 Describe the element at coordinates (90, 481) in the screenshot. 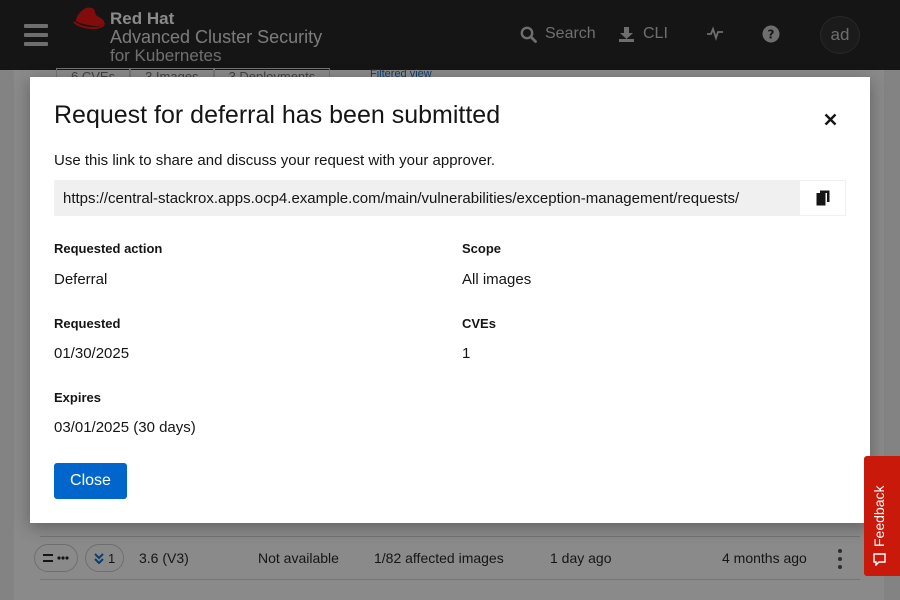

I see `close-button: Close` at that location.